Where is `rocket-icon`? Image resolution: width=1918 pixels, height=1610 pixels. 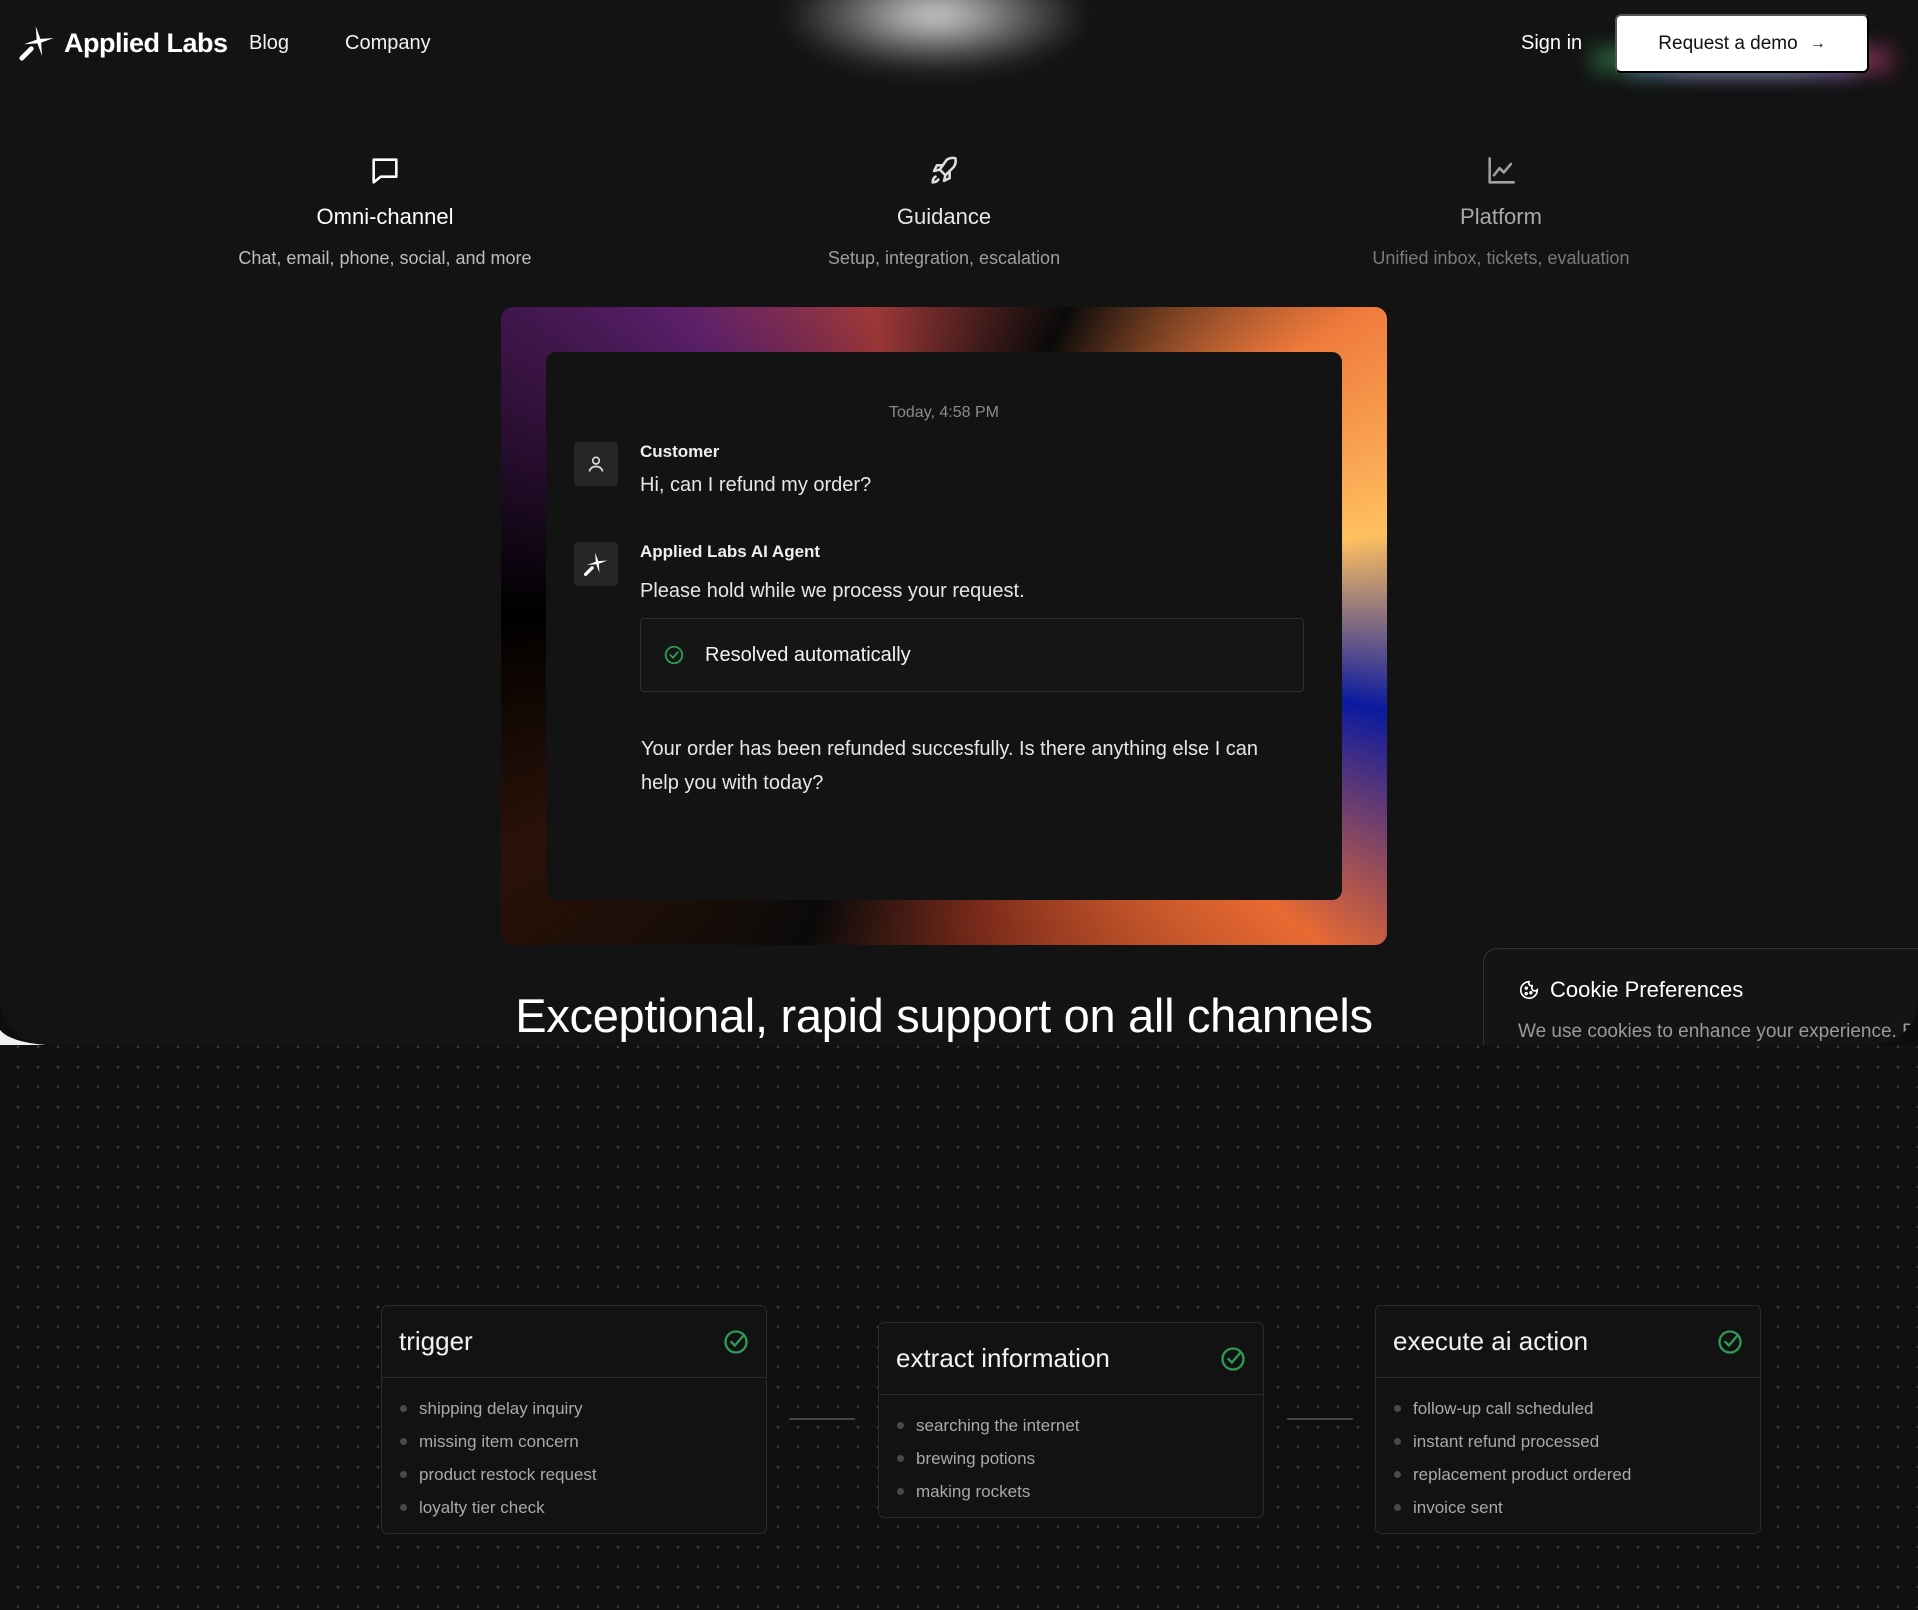 rocket-icon is located at coordinates (944, 170).